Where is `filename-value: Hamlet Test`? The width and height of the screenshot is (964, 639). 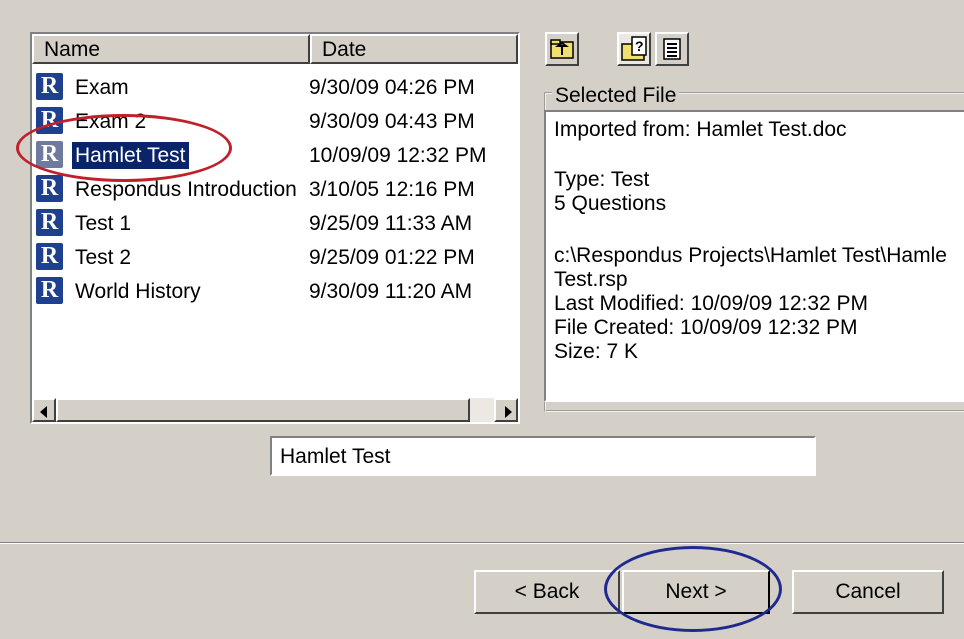 filename-value: Hamlet Test is located at coordinates (335, 456).